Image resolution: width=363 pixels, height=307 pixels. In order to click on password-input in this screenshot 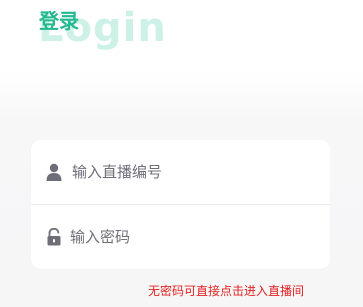, I will do `click(190, 237)`.